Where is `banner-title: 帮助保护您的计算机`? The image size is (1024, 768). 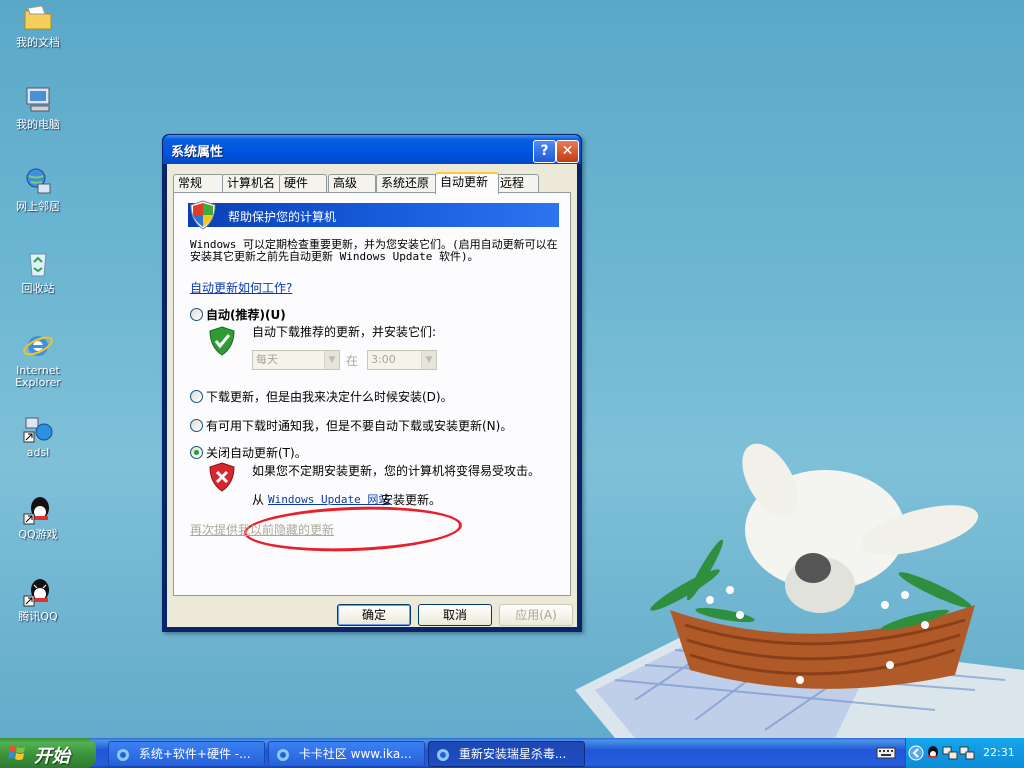
banner-title: 帮助保护您的计算机 is located at coordinates (282, 217).